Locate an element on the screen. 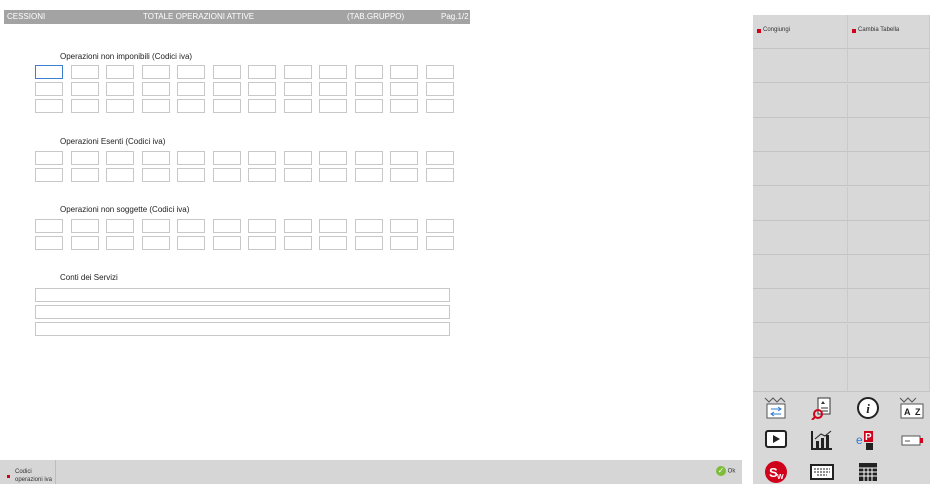 Image resolution: width=930 pixels, height=488 pixels. sort-az-icon: AZ is located at coordinates (910, 408).